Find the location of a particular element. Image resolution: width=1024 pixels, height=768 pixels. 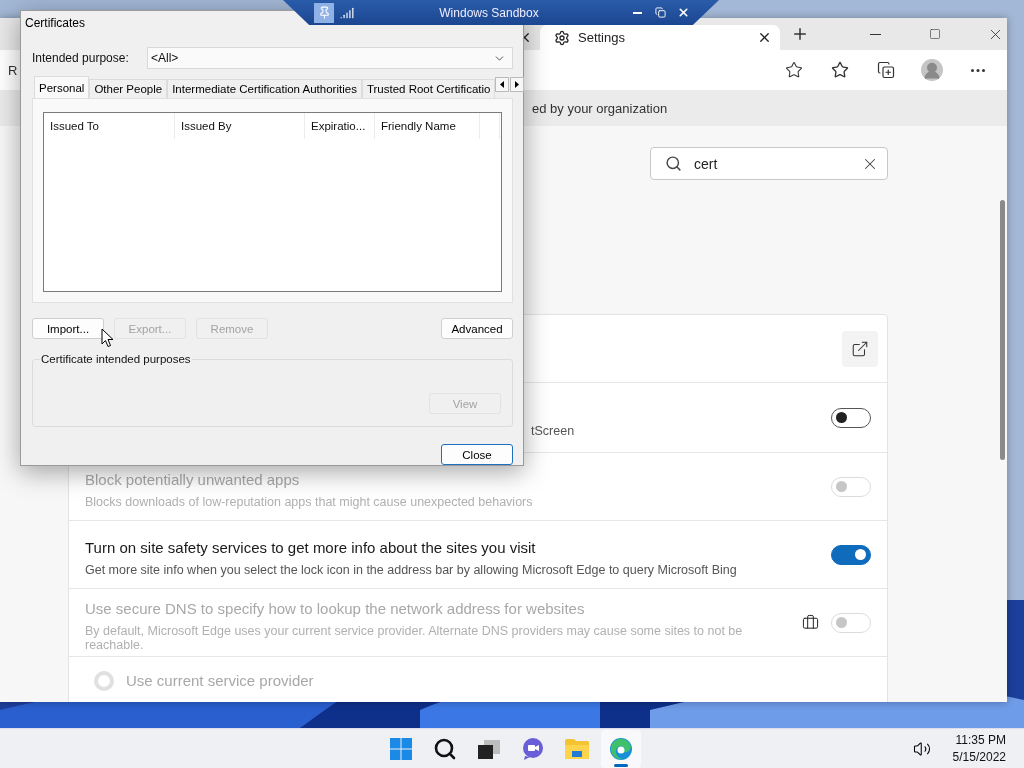

setting-title: Turn on site safety services to get more info about the sites you visit is located at coordinates (311, 547).